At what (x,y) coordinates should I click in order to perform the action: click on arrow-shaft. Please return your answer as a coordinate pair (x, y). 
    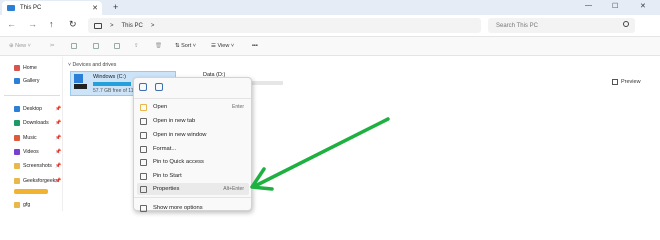
    Looking at the image, I should click on (321, 152).